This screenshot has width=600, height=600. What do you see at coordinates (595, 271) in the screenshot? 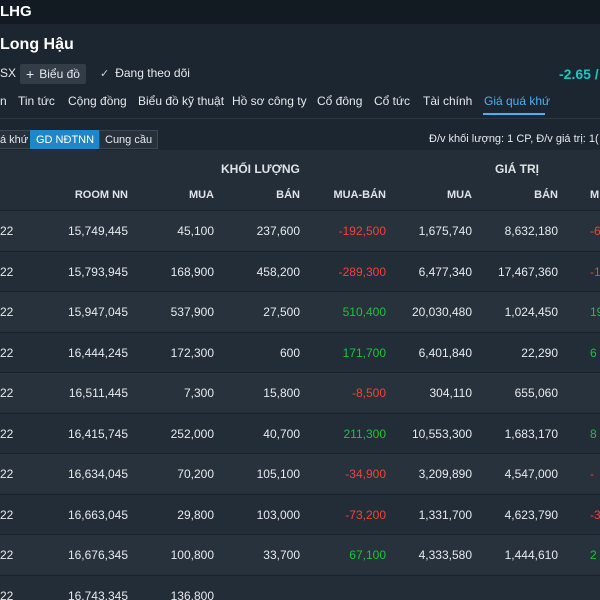
I see `cell-vlast: -10` at bounding box center [595, 271].